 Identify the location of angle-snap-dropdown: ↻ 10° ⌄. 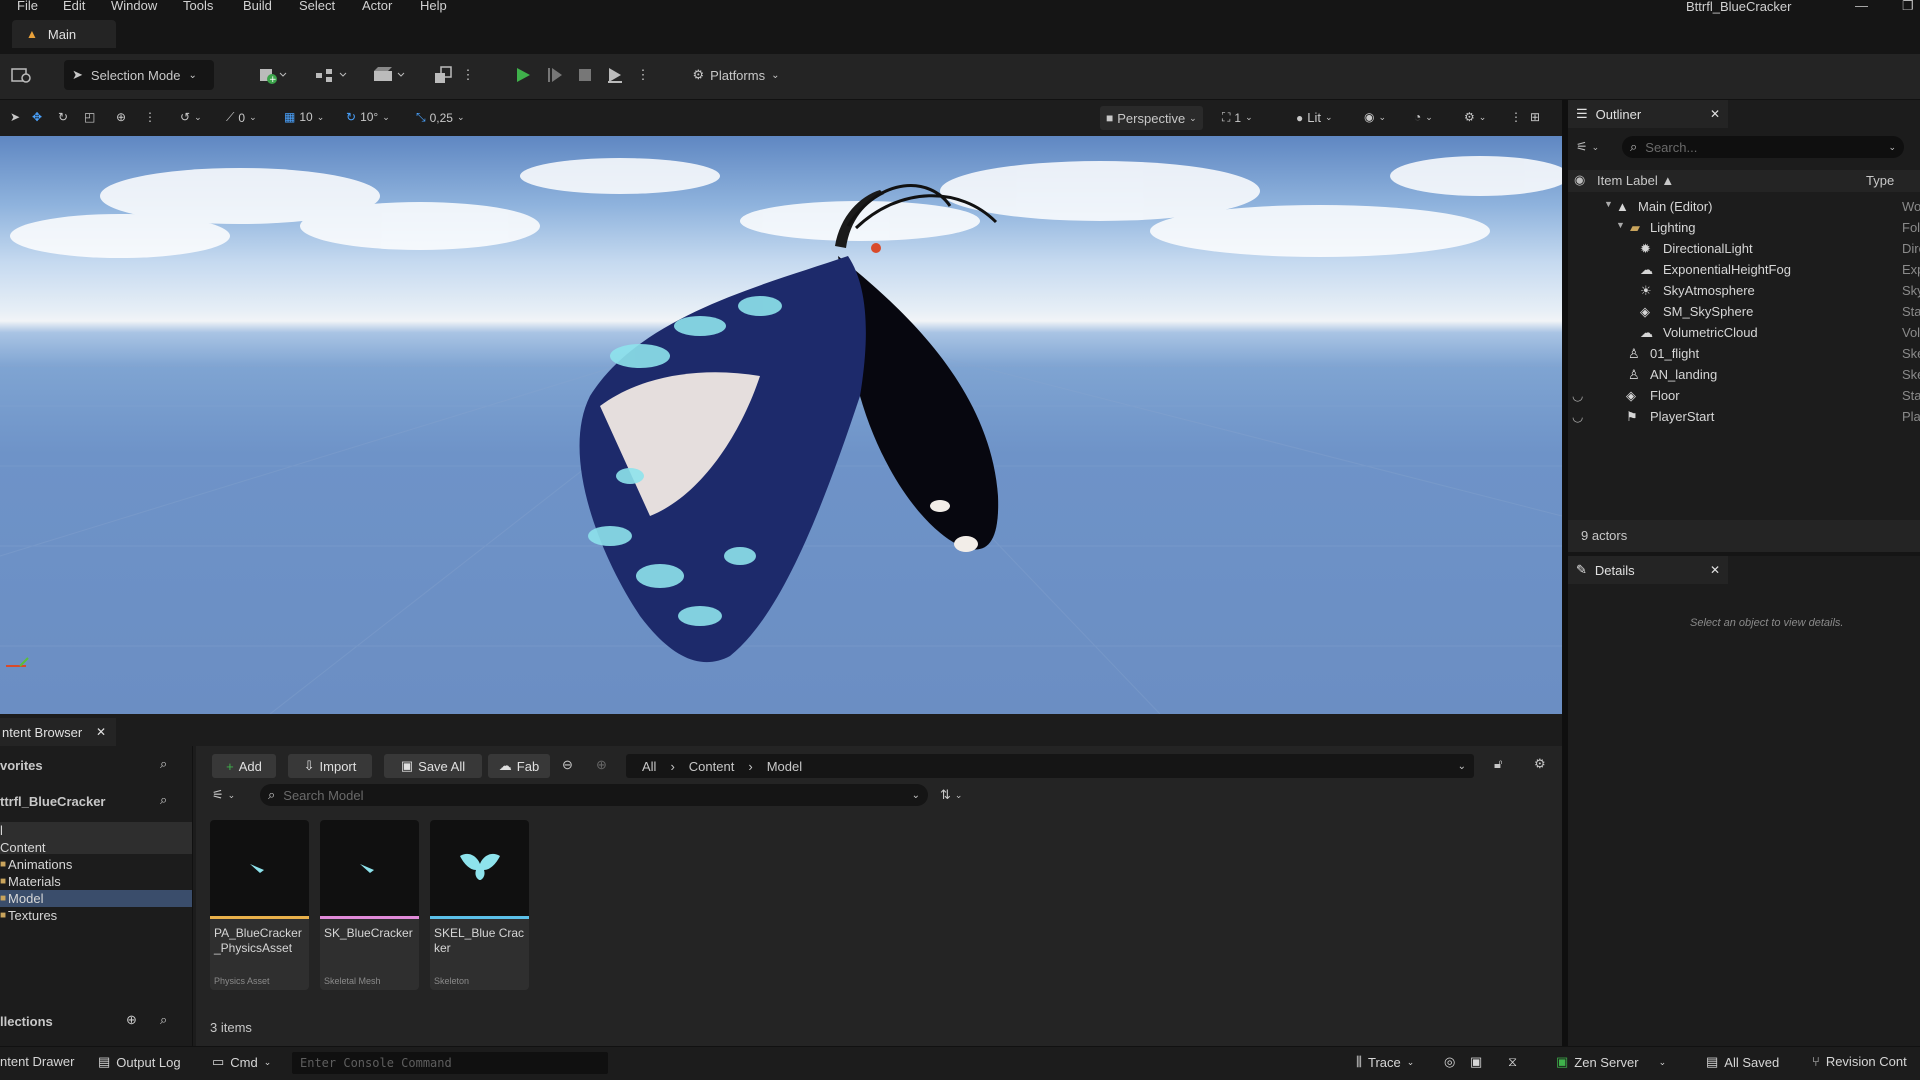
(368, 117).